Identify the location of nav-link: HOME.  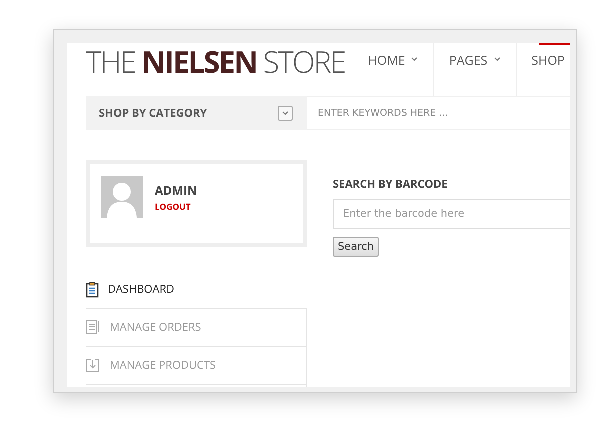
(389, 69).